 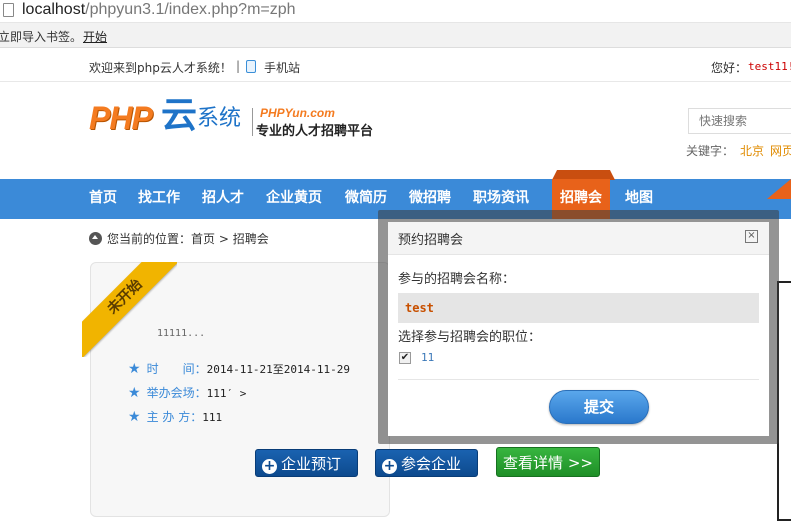 What do you see at coordinates (159, 10) in the screenshot?
I see `address-url: localhost/phpyun3.1/index.php?m=zph` at bounding box center [159, 10].